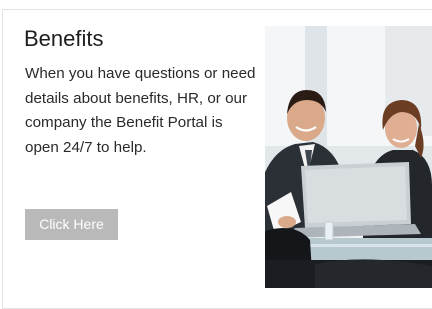  Describe the element at coordinates (71, 224) in the screenshot. I see `click-here-button: Click Here` at that location.